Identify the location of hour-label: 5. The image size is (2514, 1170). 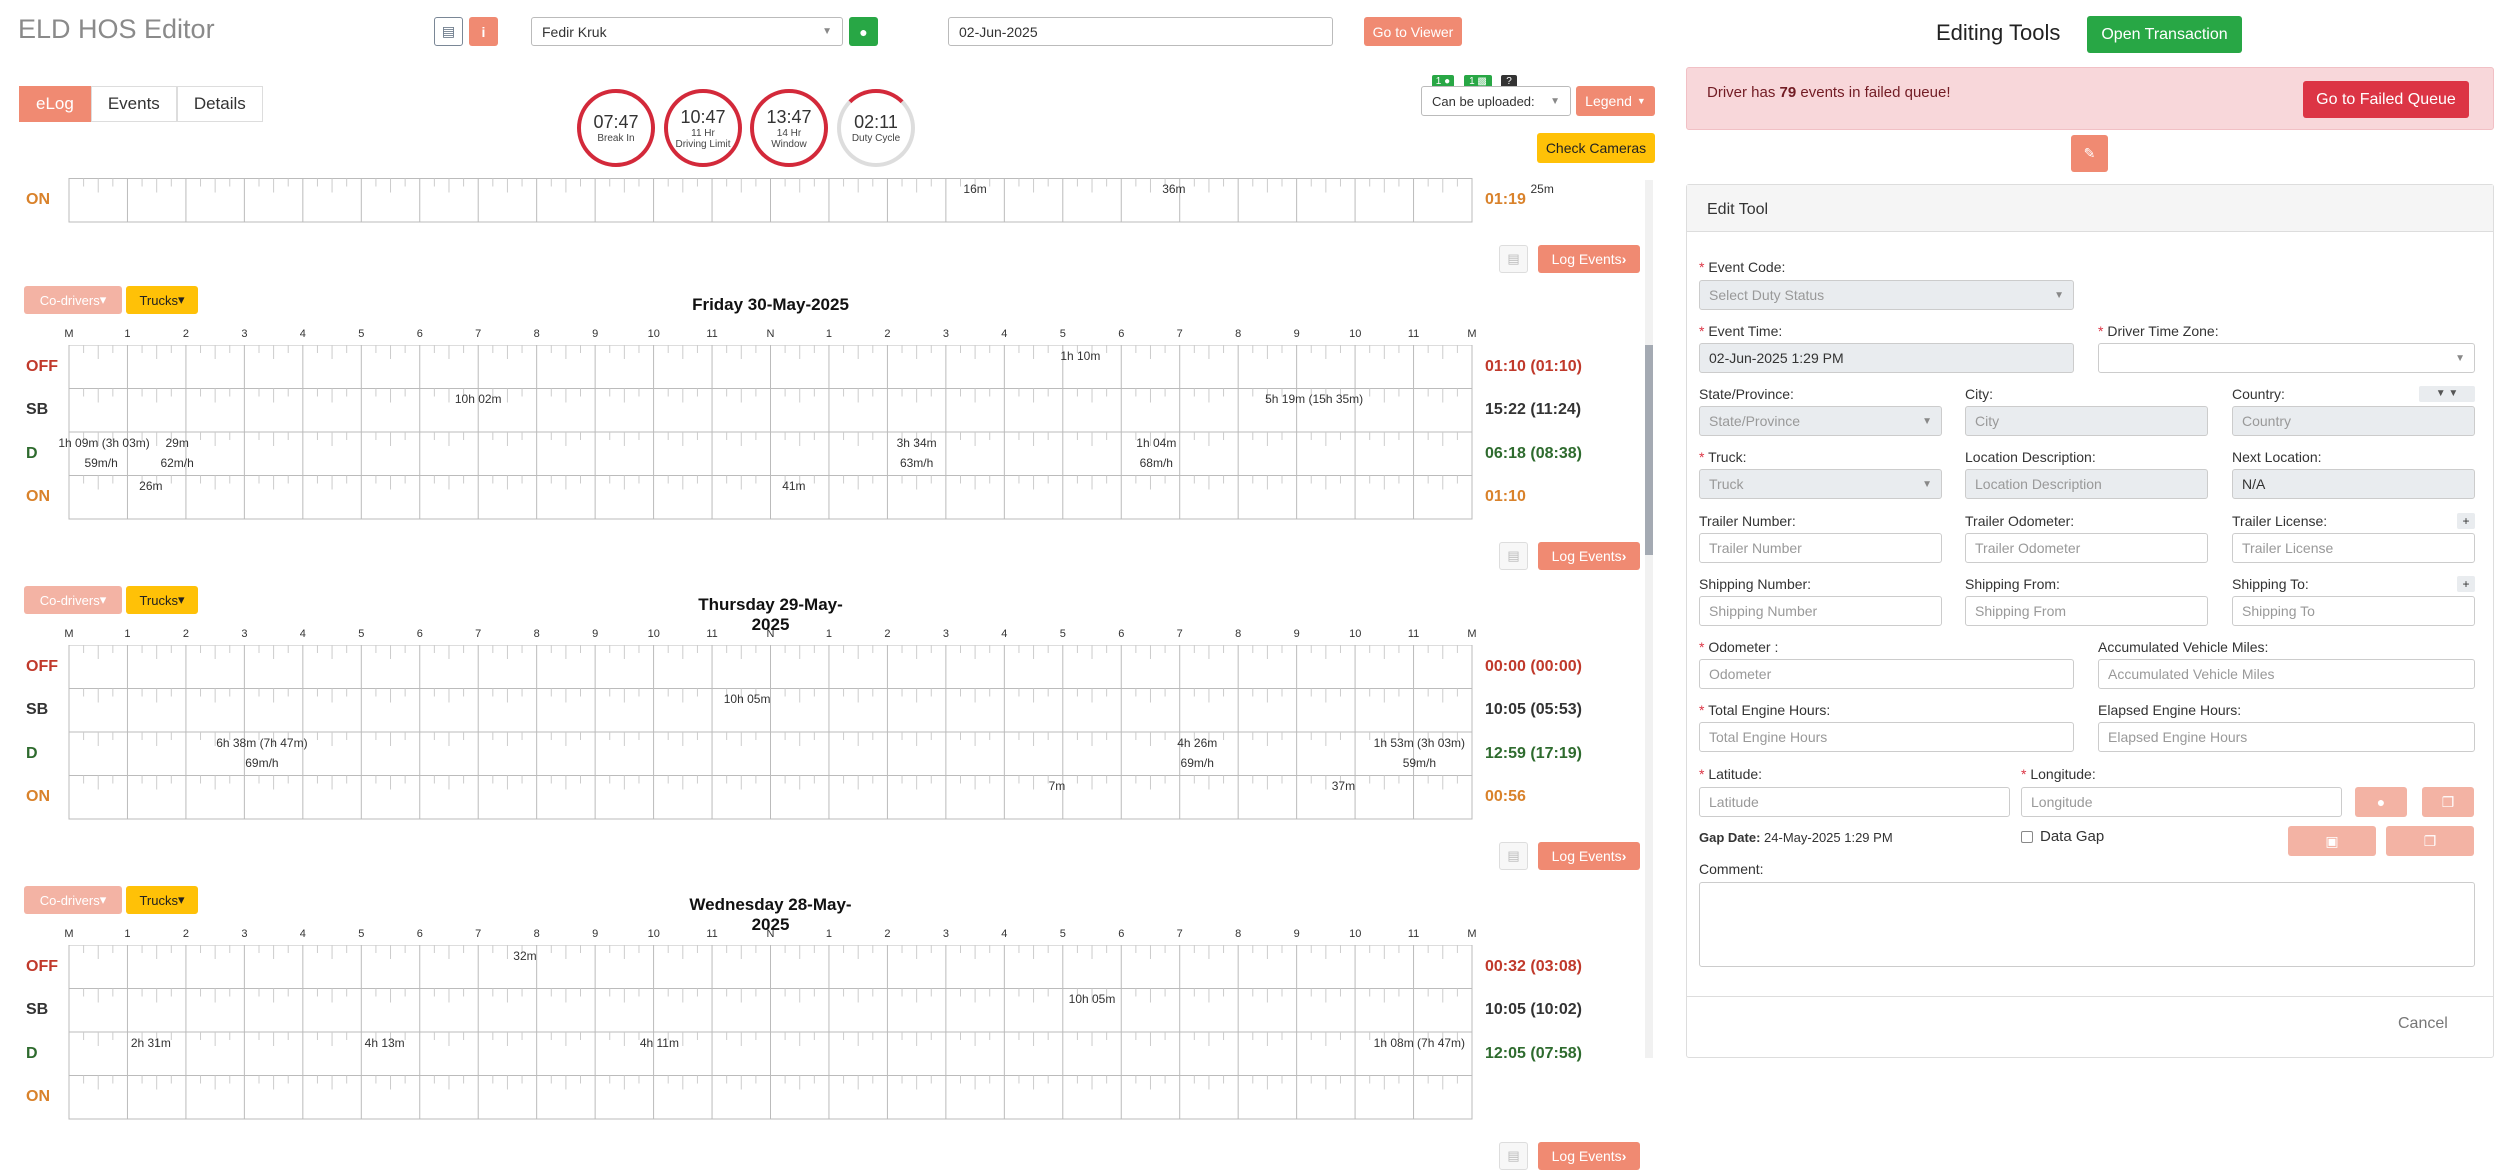
(361, 634).